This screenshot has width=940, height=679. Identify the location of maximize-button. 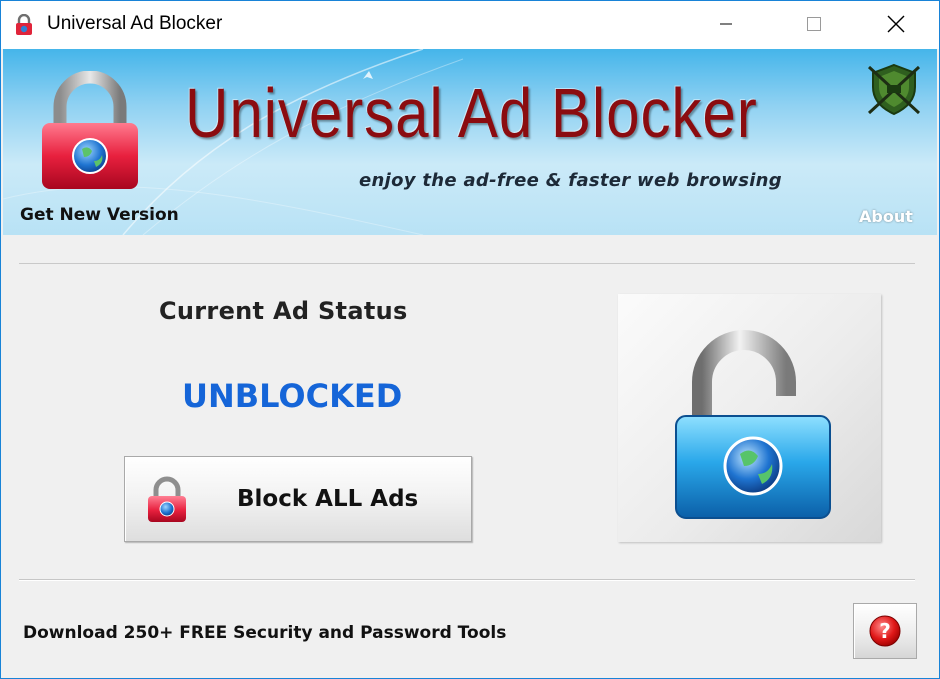
(814, 24).